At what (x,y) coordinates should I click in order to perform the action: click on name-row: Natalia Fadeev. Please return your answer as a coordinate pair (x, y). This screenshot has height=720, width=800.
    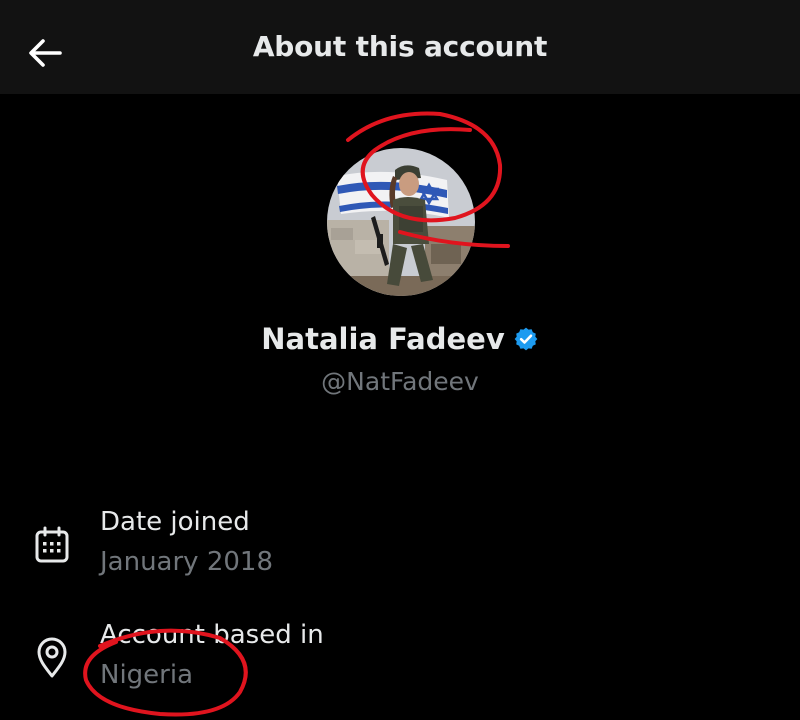
    Looking at the image, I should click on (400, 339).